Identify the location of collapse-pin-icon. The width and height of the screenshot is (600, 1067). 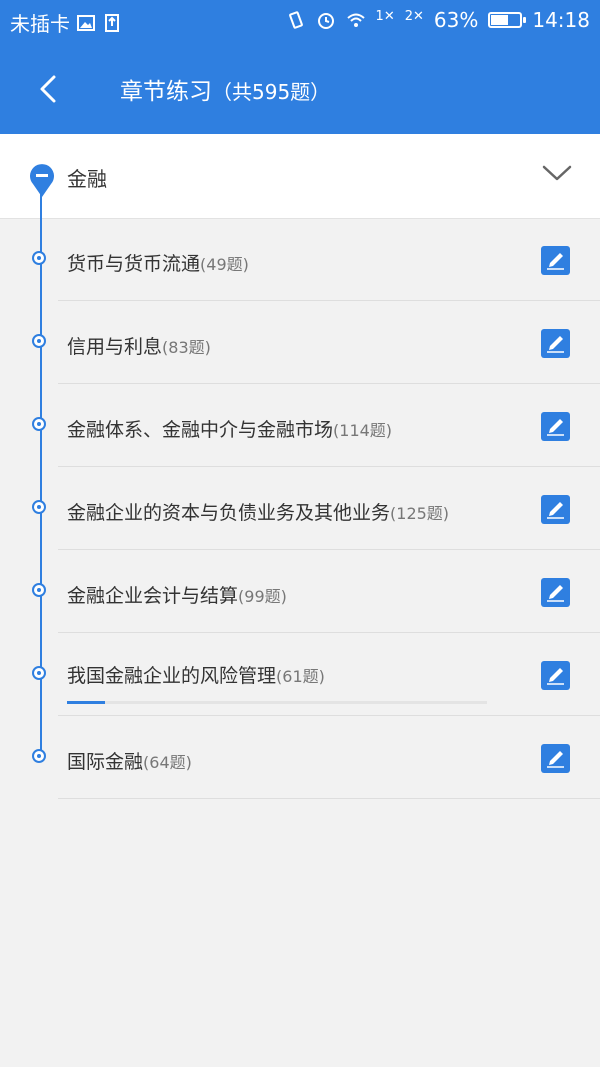
(42, 180).